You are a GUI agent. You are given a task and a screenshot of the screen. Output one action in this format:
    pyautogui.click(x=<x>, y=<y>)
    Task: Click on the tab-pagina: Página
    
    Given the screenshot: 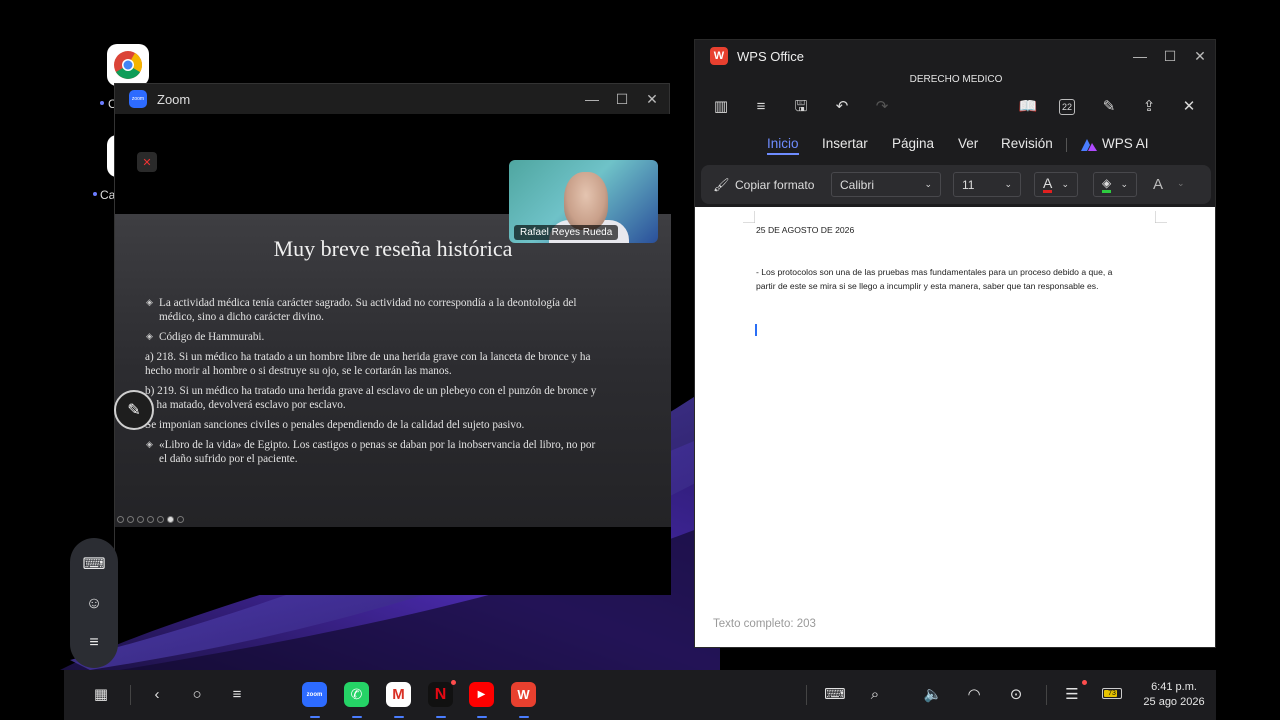 What is the action you would take?
    pyautogui.click(x=913, y=143)
    